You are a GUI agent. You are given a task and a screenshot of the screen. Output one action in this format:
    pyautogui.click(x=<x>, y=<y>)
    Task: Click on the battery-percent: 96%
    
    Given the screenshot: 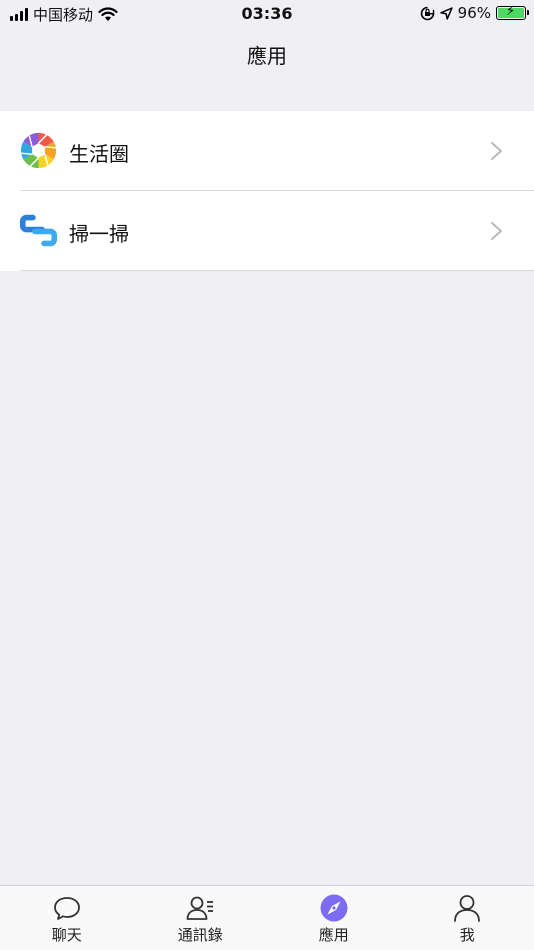 What is the action you would take?
    pyautogui.click(x=474, y=13)
    